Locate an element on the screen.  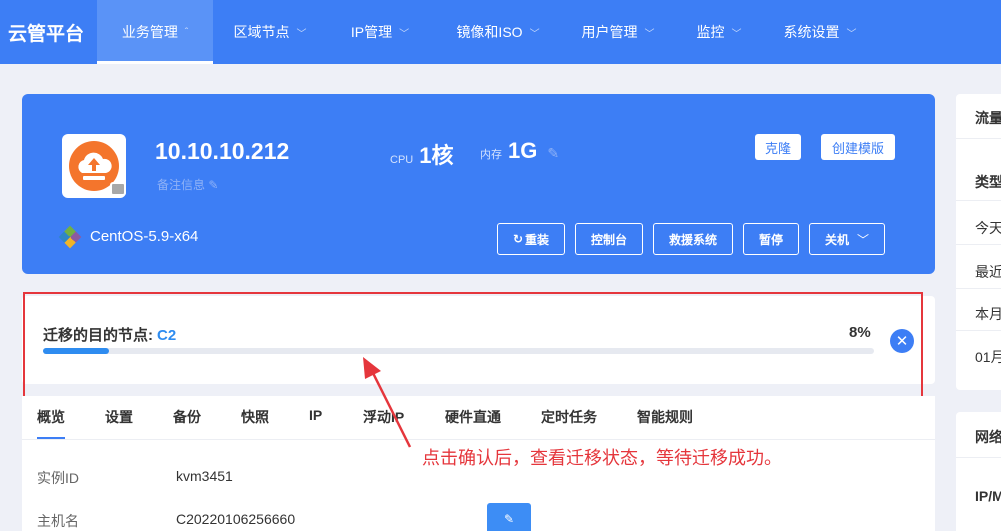
tab-snapshot: 快照 is located at coordinates (255, 417).